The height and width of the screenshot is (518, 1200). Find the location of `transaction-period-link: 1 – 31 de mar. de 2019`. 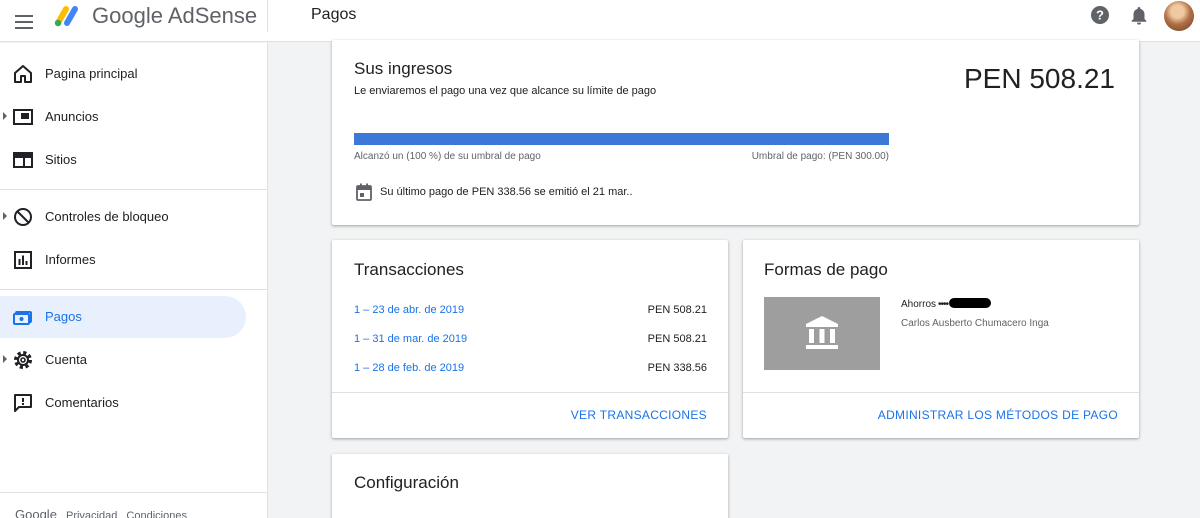

transaction-period-link: 1 – 31 de mar. de 2019 is located at coordinates (410, 339).